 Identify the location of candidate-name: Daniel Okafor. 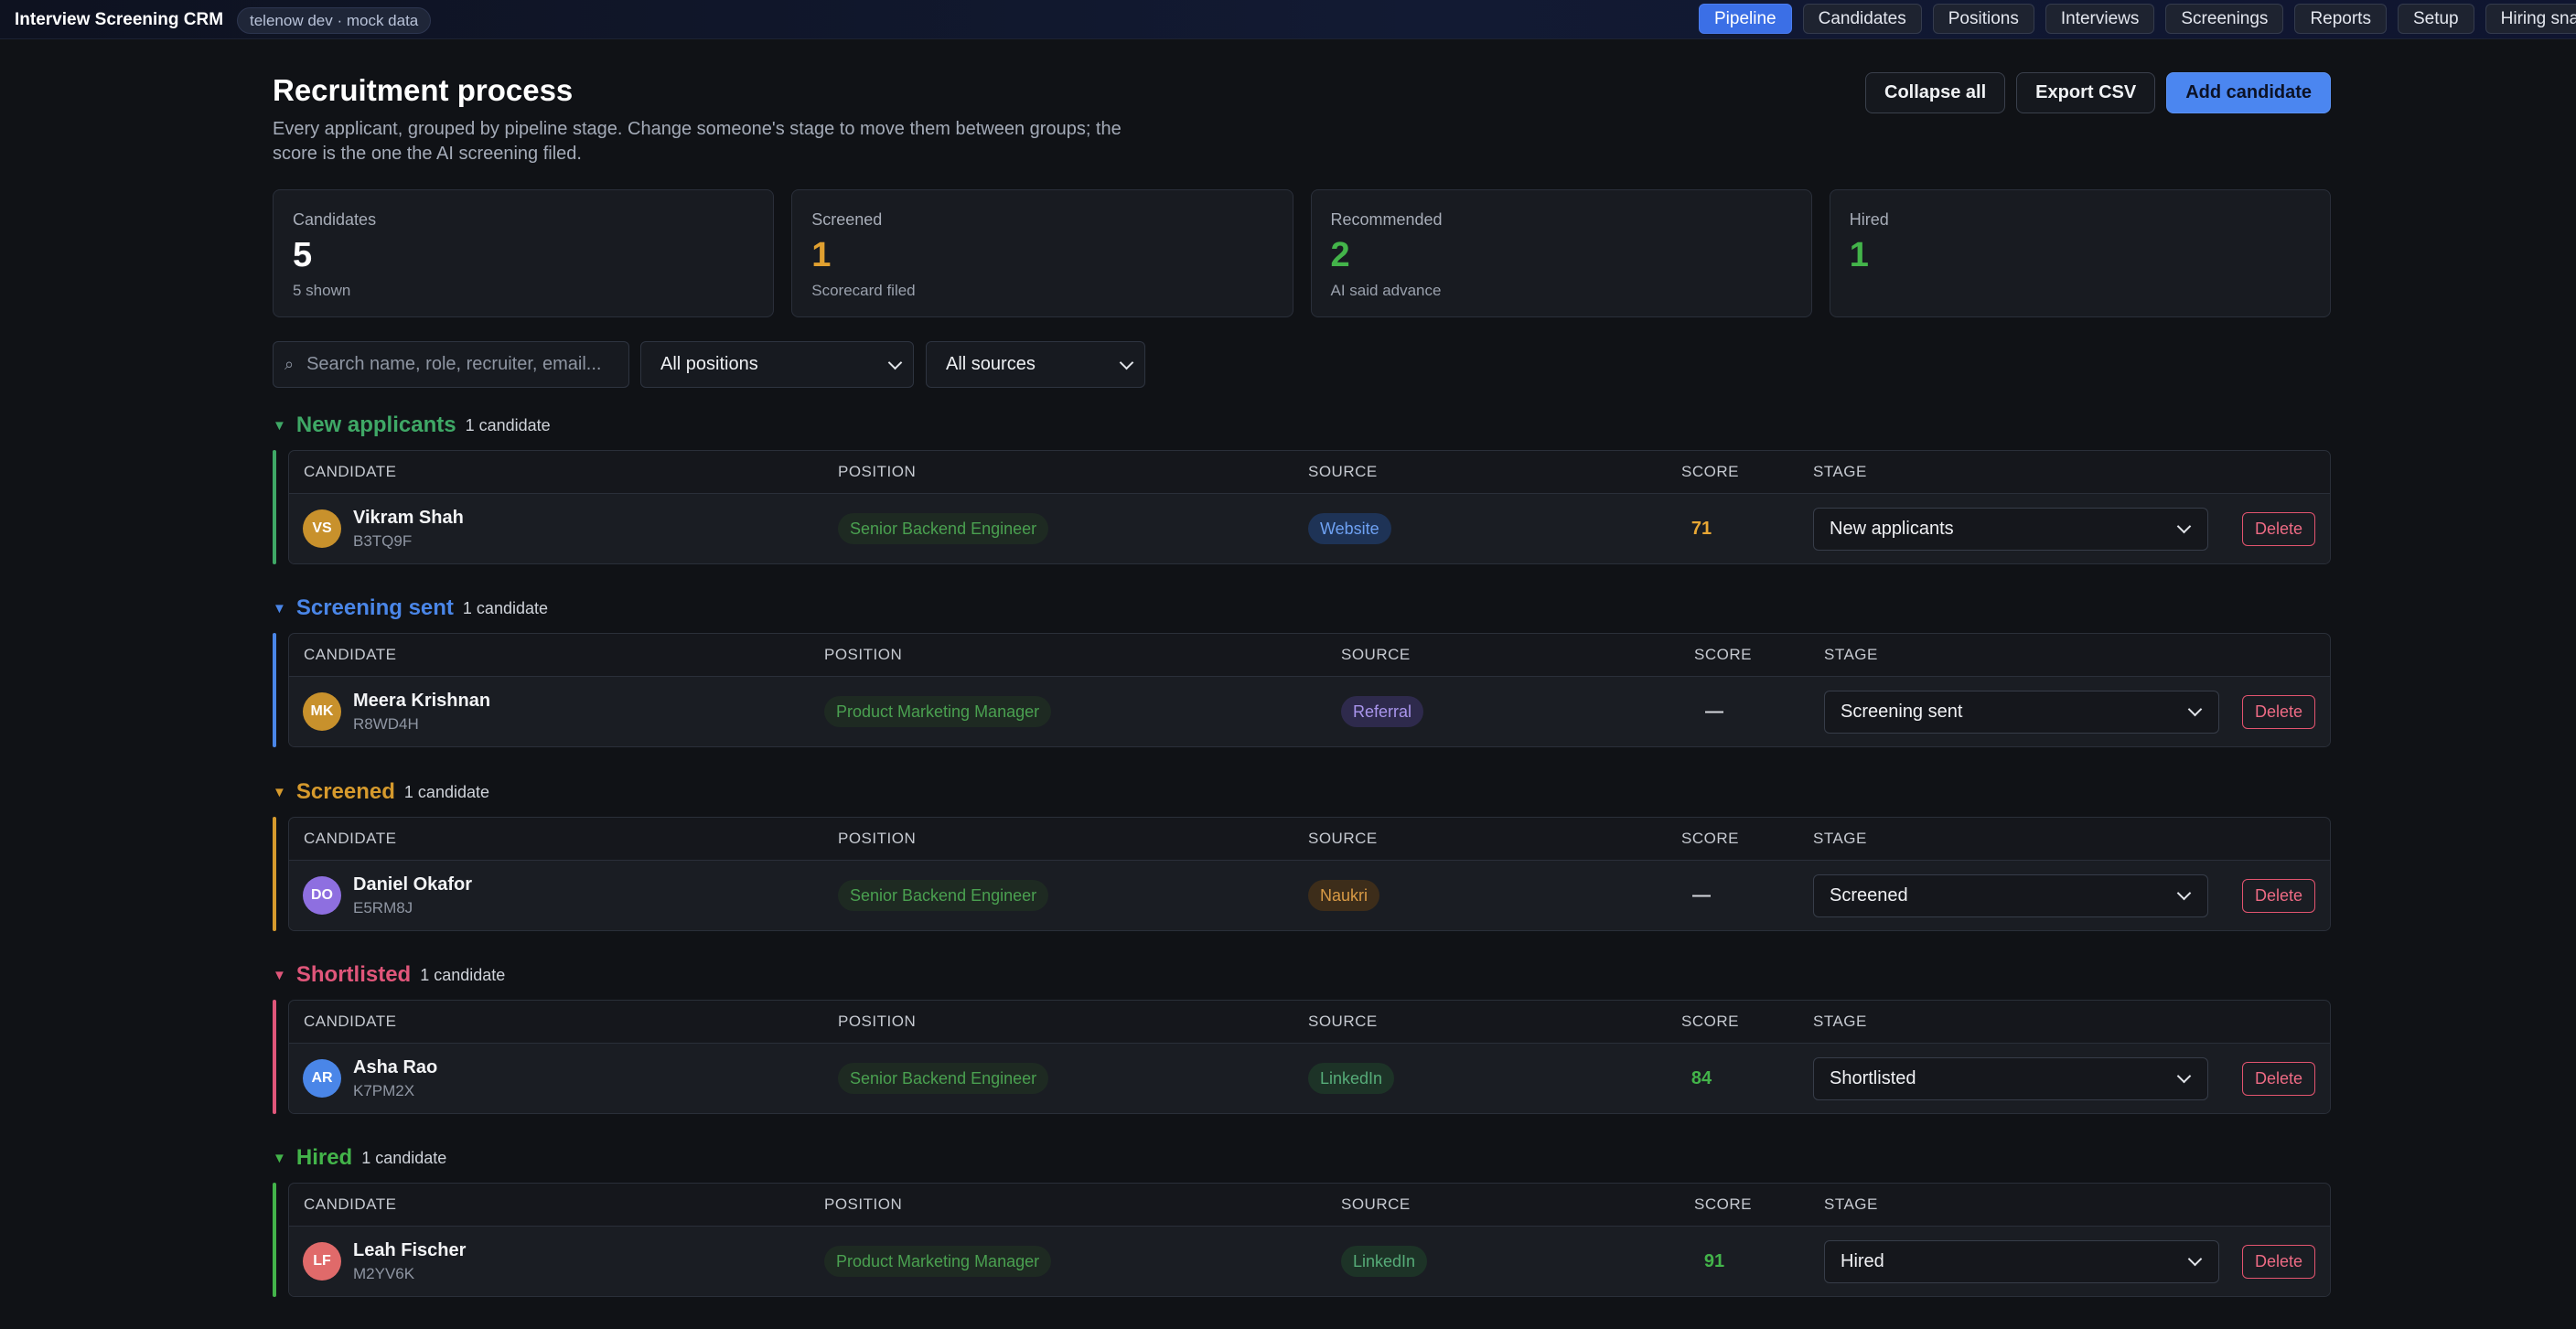
(413, 884).